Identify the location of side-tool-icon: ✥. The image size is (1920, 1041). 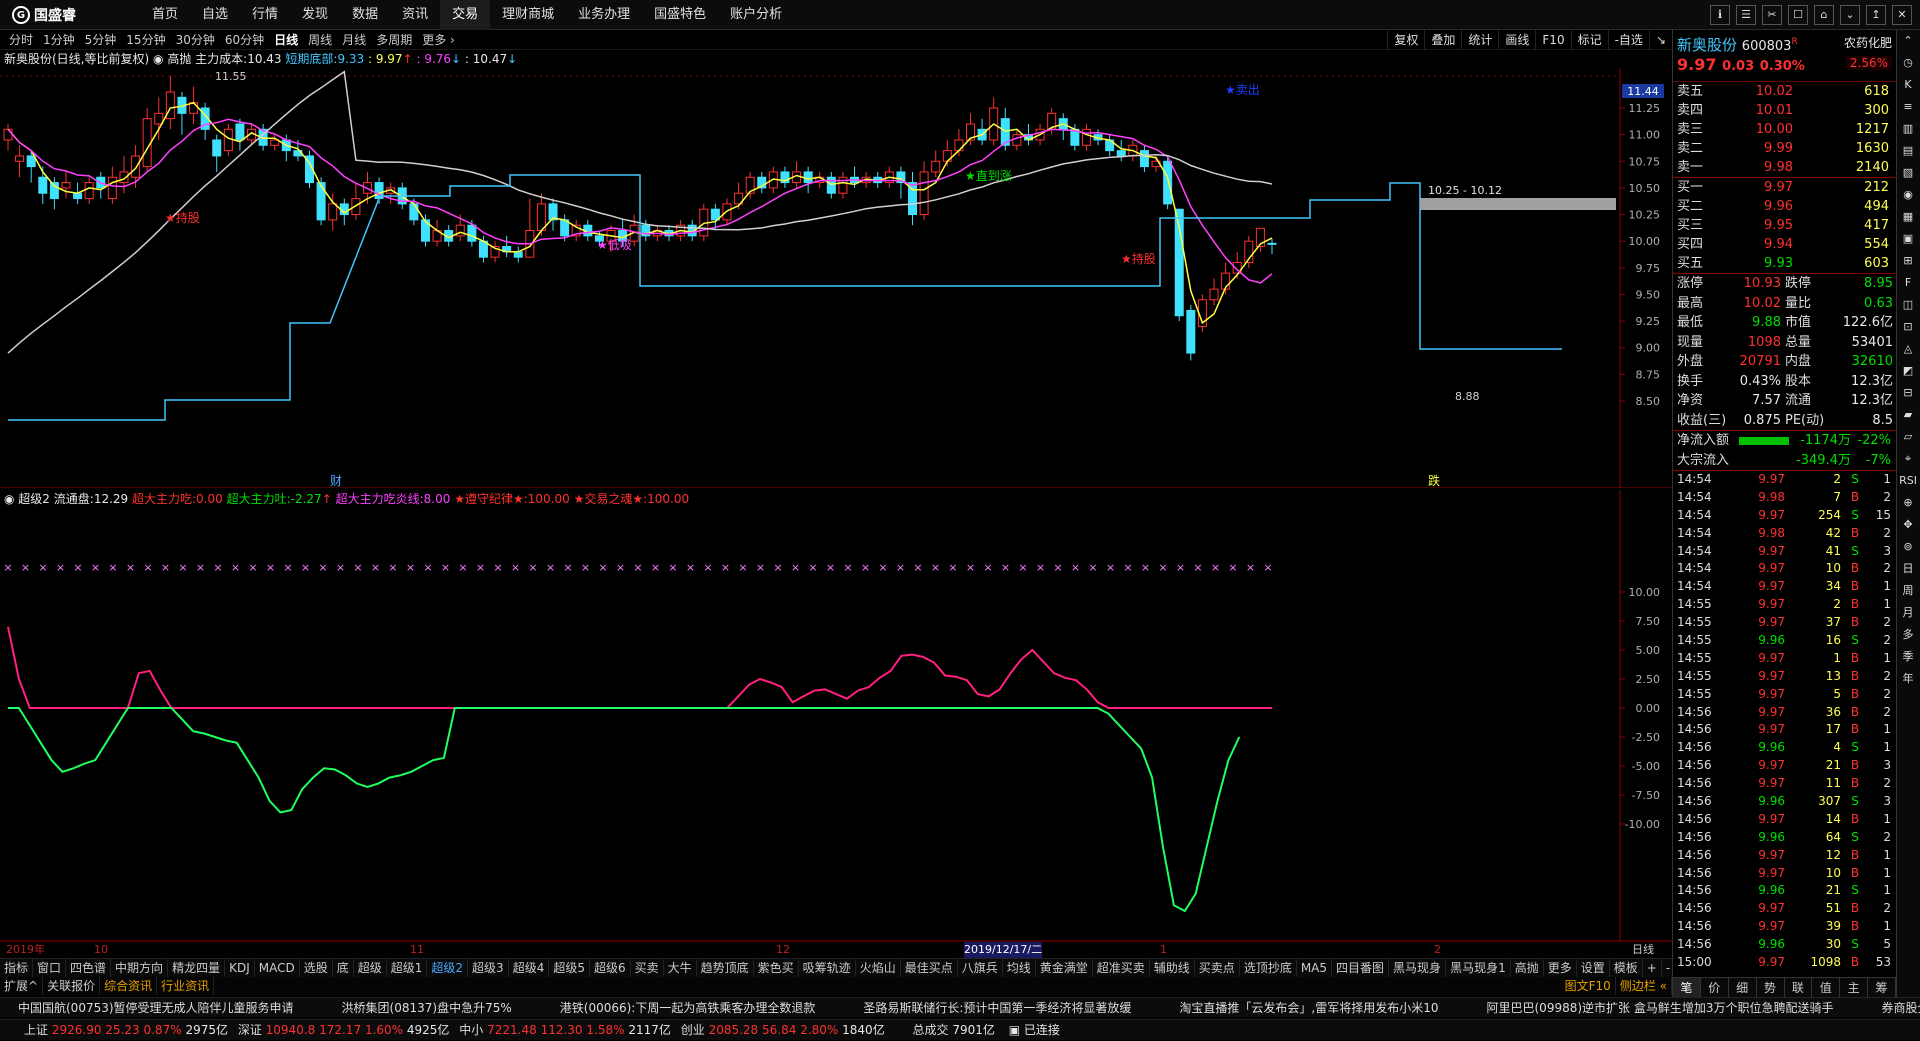
(1908, 525).